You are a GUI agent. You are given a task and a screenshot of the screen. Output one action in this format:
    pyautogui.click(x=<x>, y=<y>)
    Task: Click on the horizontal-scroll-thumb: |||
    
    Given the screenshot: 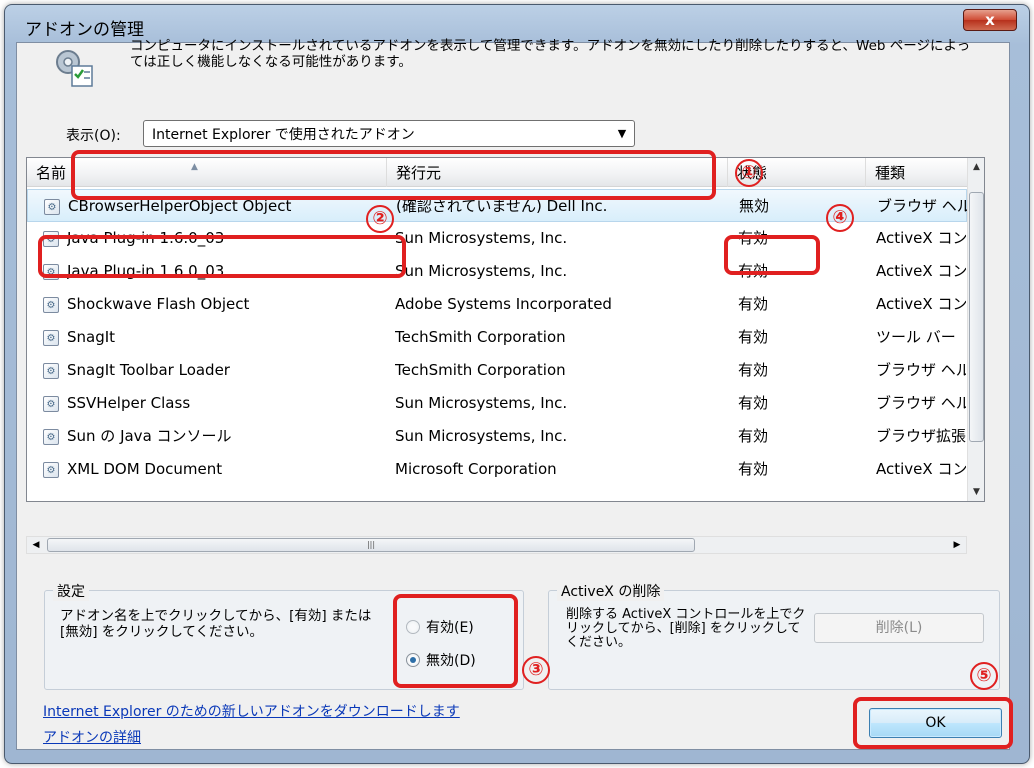 What is the action you would take?
    pyautogui.click(x=371, y=545)
    